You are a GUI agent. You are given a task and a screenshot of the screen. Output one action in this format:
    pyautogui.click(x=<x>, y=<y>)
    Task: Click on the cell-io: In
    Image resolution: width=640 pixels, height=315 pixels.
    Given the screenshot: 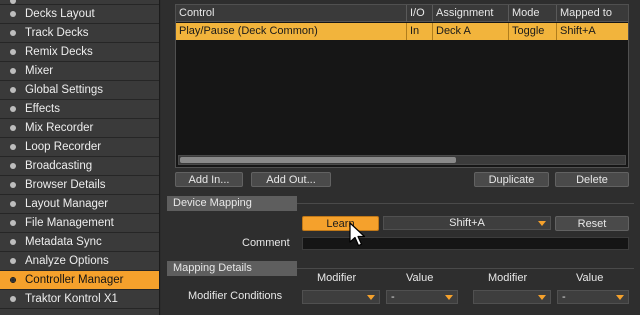 What is the action you would take?
    pyautogui.click(x=420, y=31)
    